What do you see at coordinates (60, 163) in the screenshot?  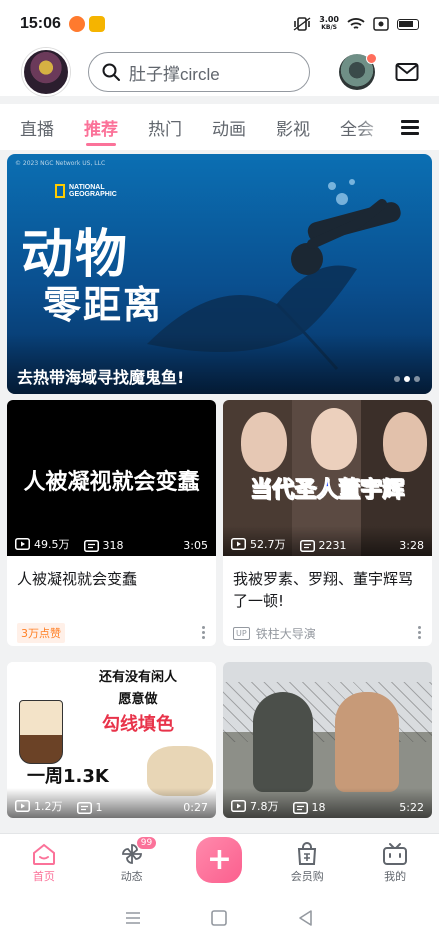 I see `banner-copyright: © 2023 NGC Network US, LLC` at bounding box center [60, 163].